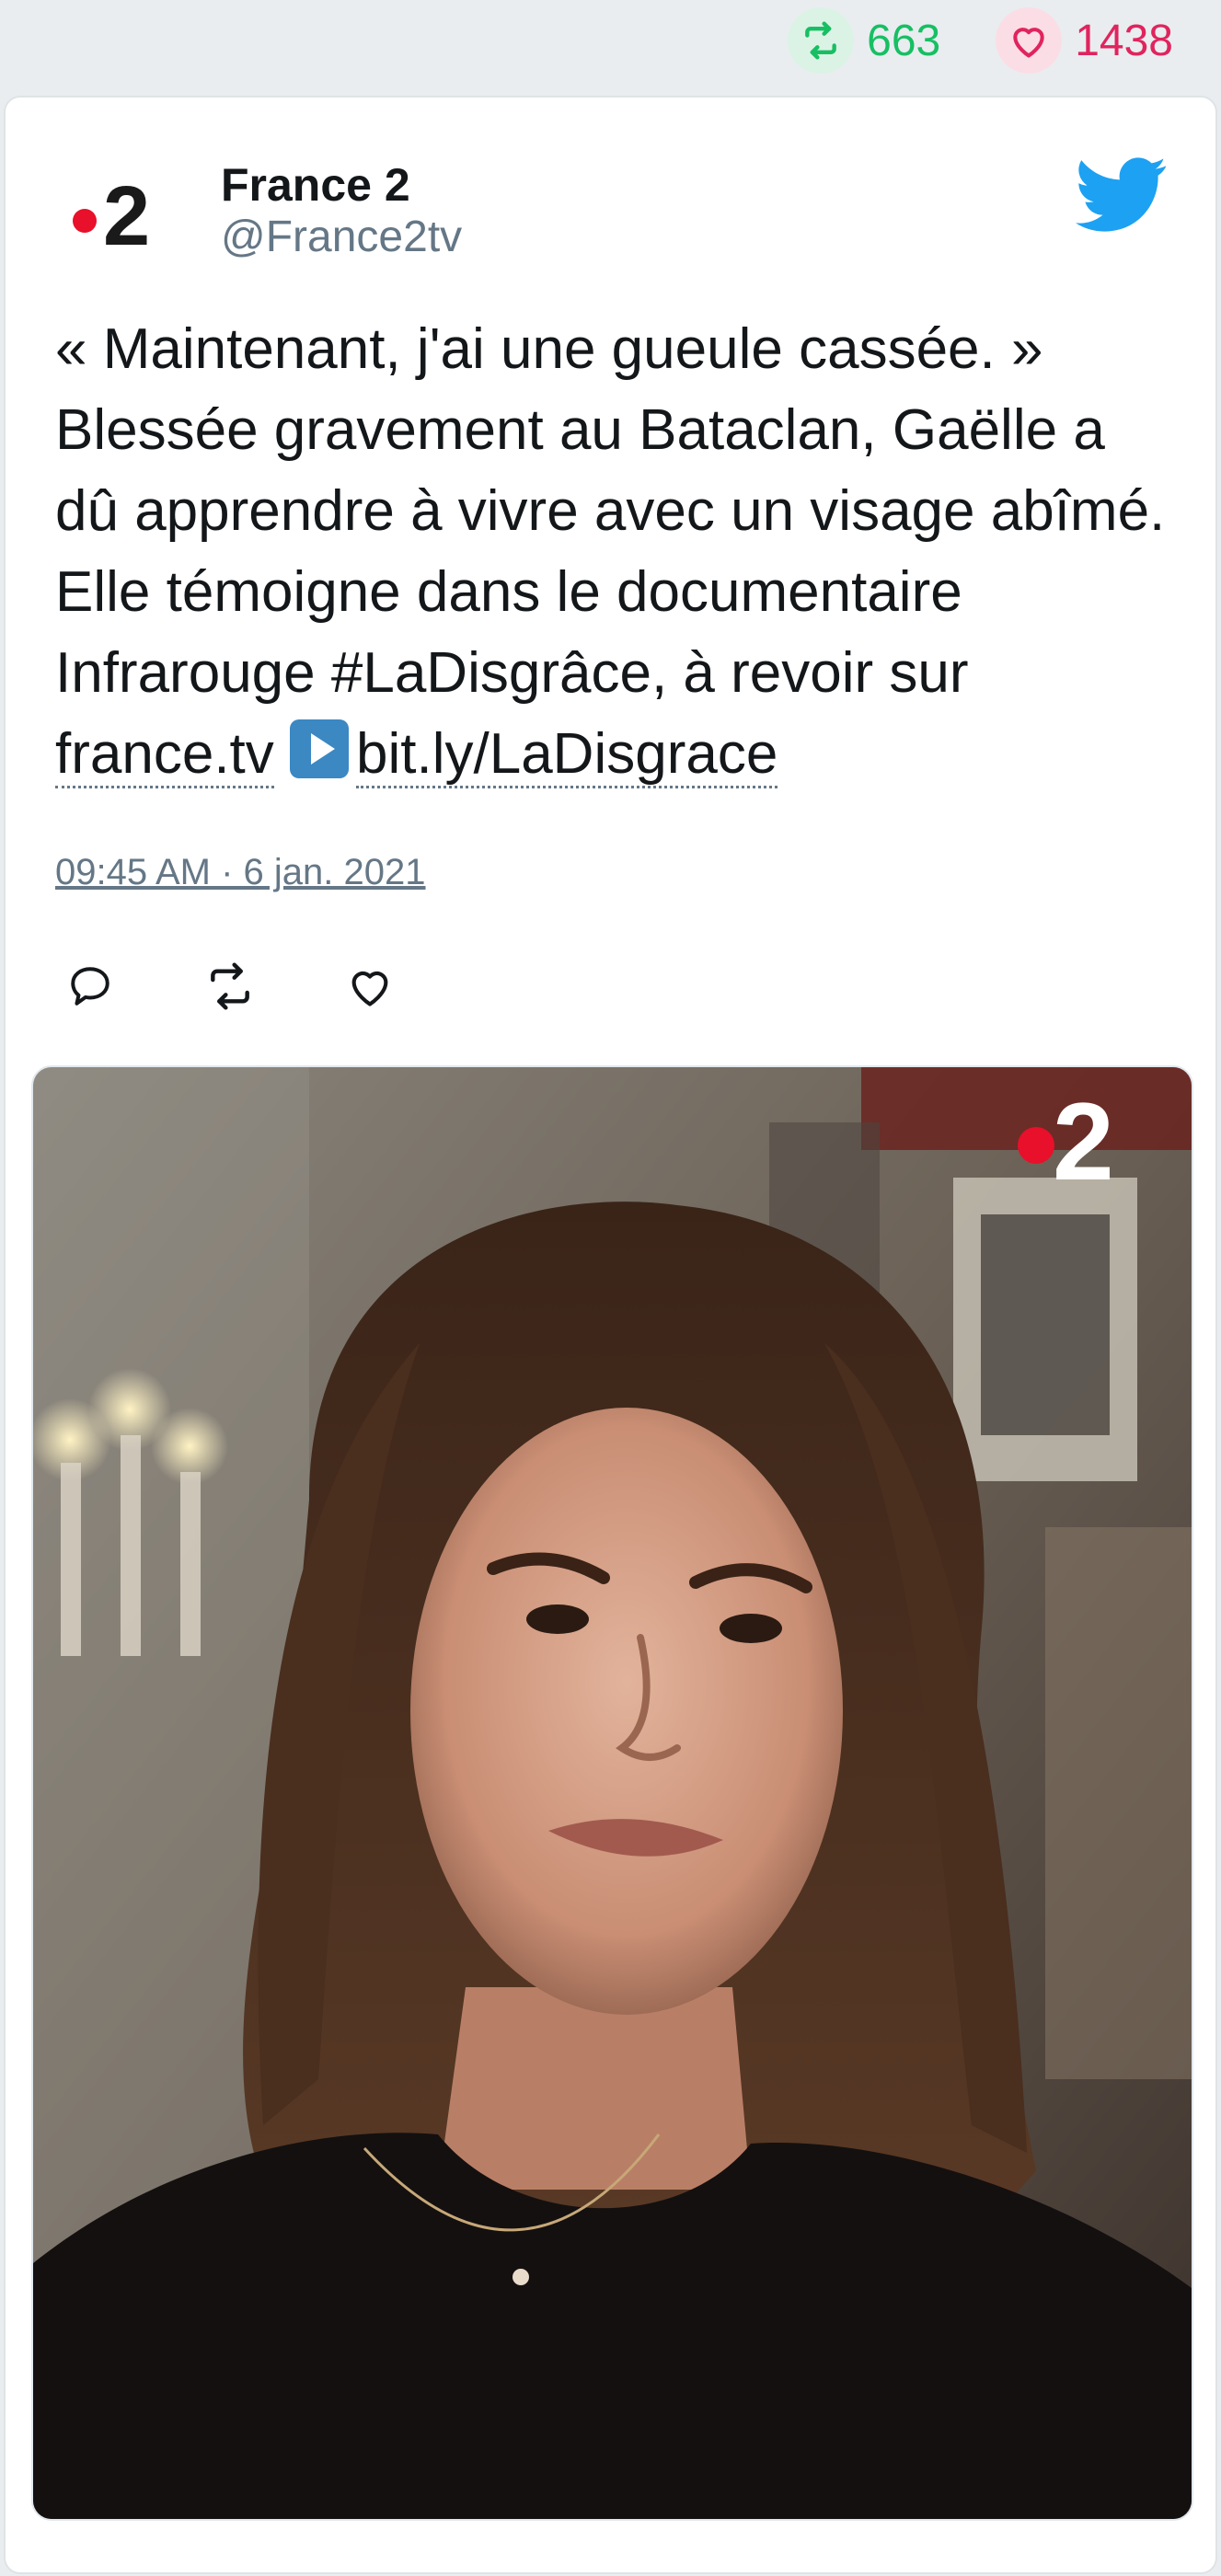 This screenshot has height=2576, width=1221. I want to click on twitter-bird-icon, so click(1122, 195).